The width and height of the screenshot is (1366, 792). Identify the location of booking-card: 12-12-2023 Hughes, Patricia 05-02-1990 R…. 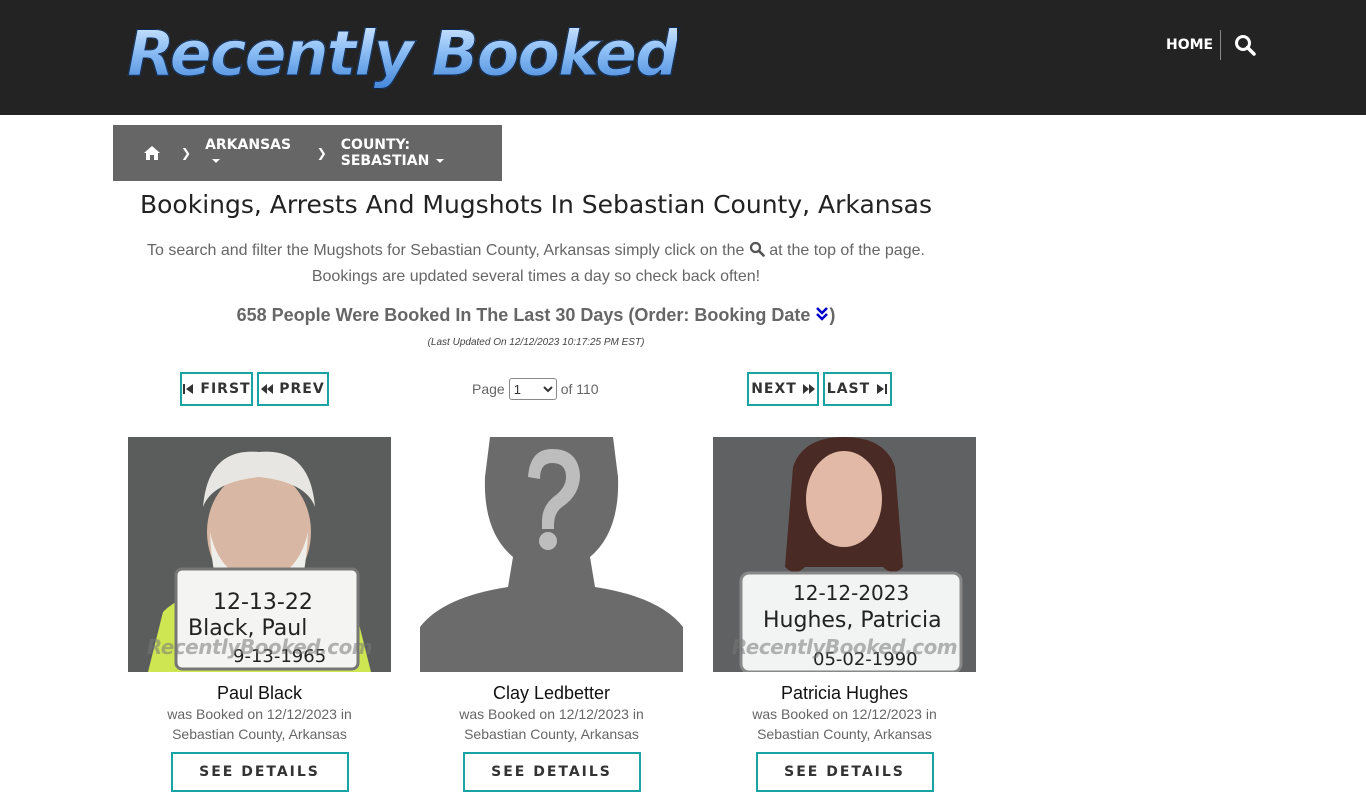
(844, 614).